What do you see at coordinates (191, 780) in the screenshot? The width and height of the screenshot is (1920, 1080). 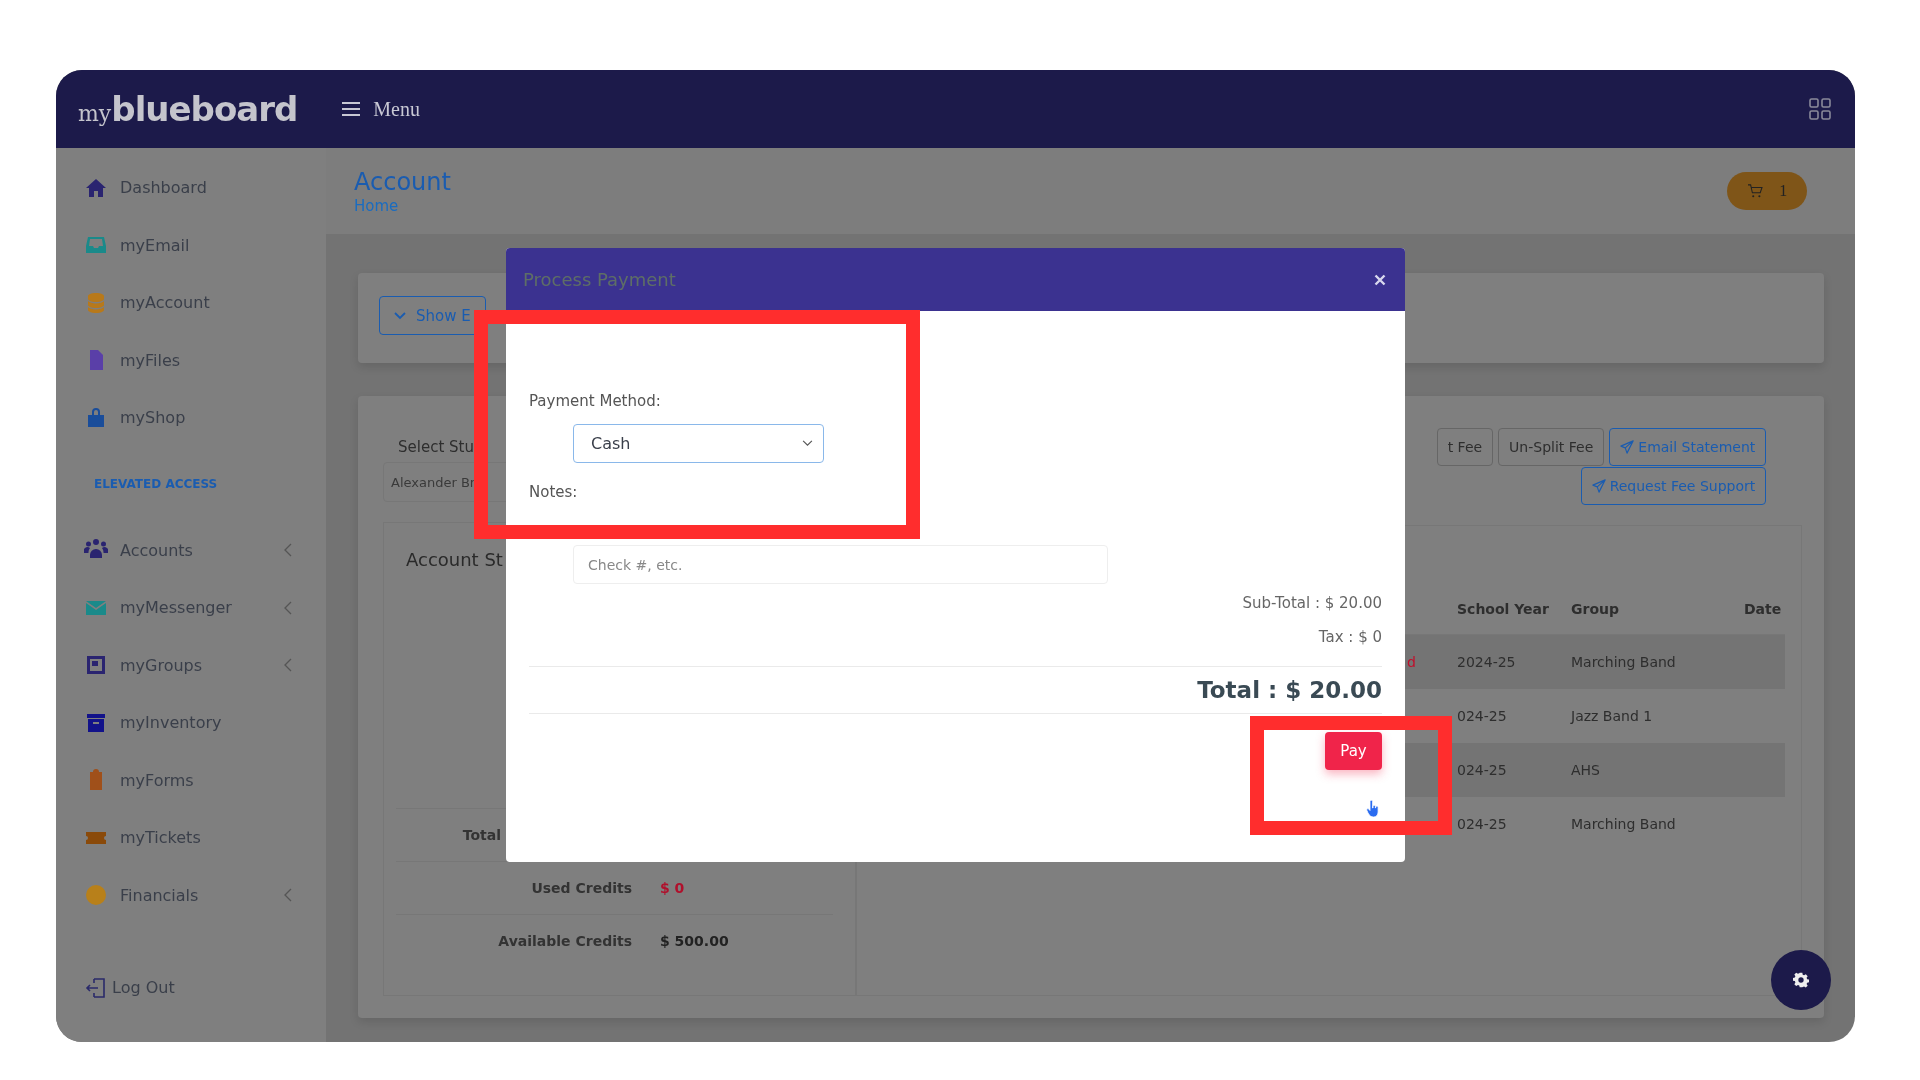 I see `sidebar-item: myForms` at bounding box center [191, 780].